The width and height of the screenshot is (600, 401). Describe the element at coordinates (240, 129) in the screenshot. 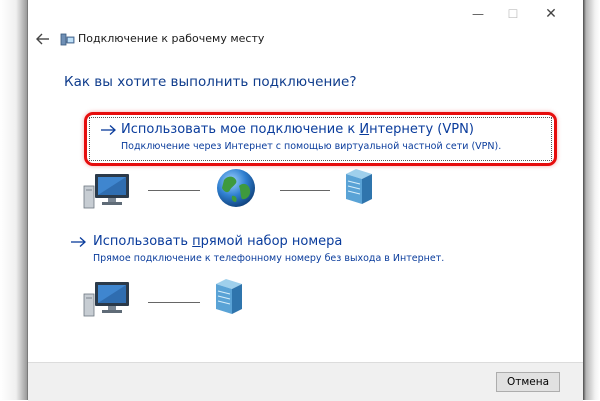

I see `vpn-title-text: Использовать мое подключение к` at that location.